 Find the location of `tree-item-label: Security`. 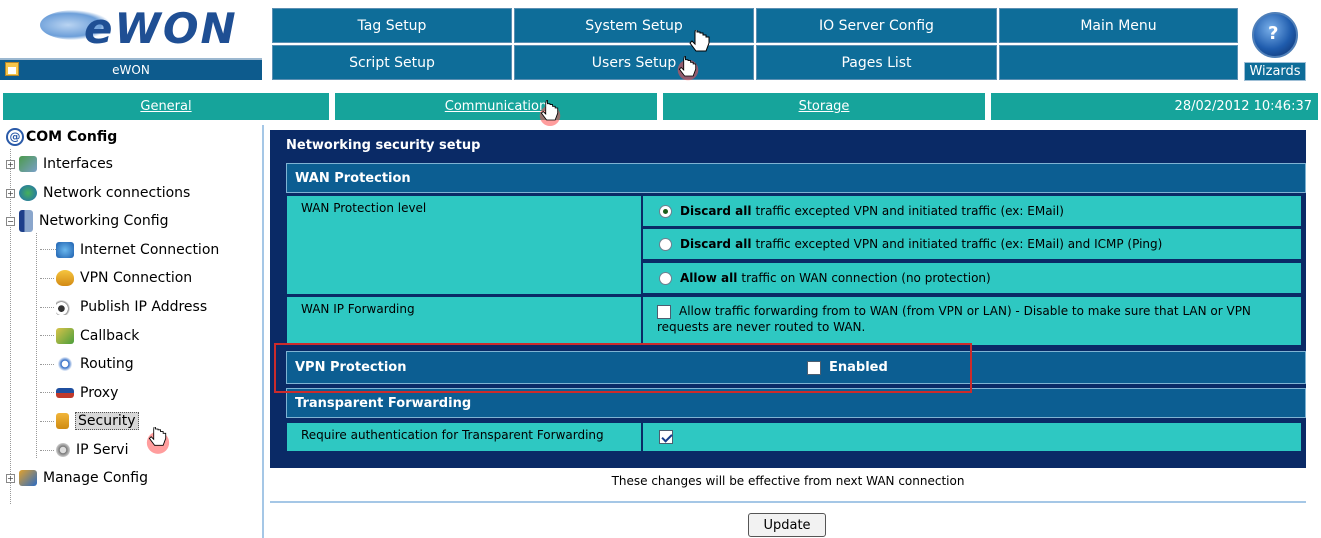

tree-item-label: Security is located at coordinates (107, 421).